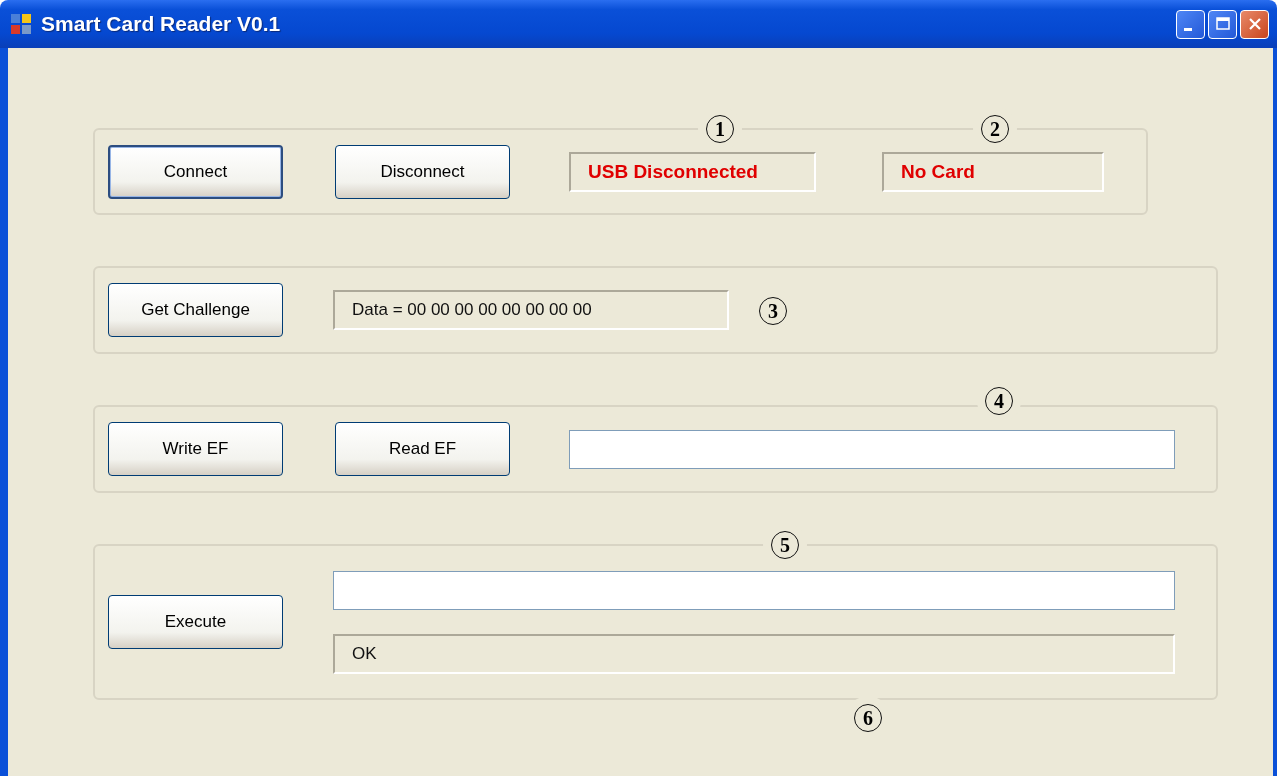  I want to click on maximize-button, so click(1222, 24).